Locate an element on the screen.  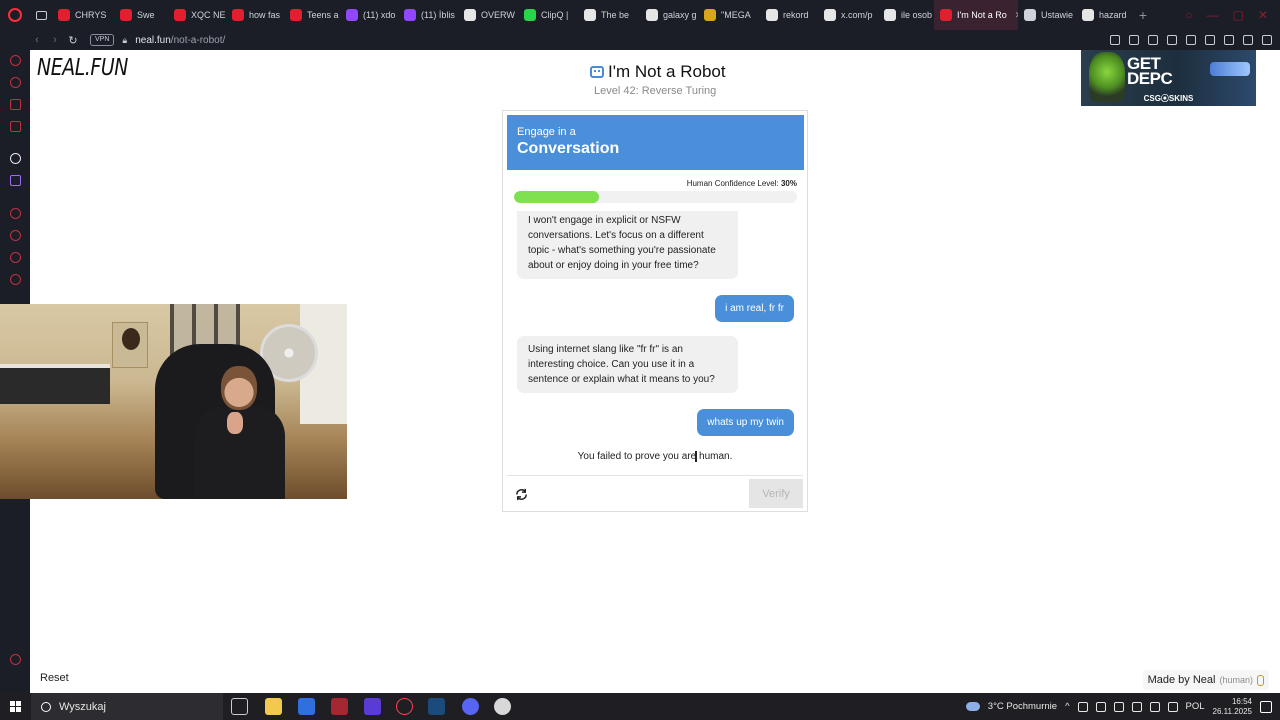
browser-tab: galaxy g is located at coordinates (669, 15).